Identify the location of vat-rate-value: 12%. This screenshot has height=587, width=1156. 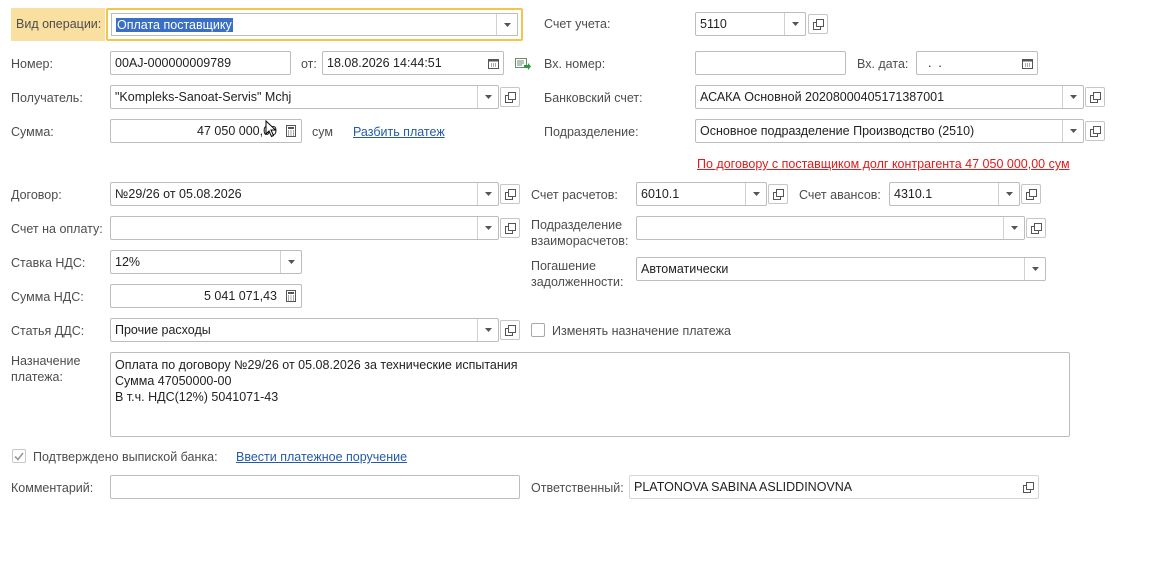
(128, 262).